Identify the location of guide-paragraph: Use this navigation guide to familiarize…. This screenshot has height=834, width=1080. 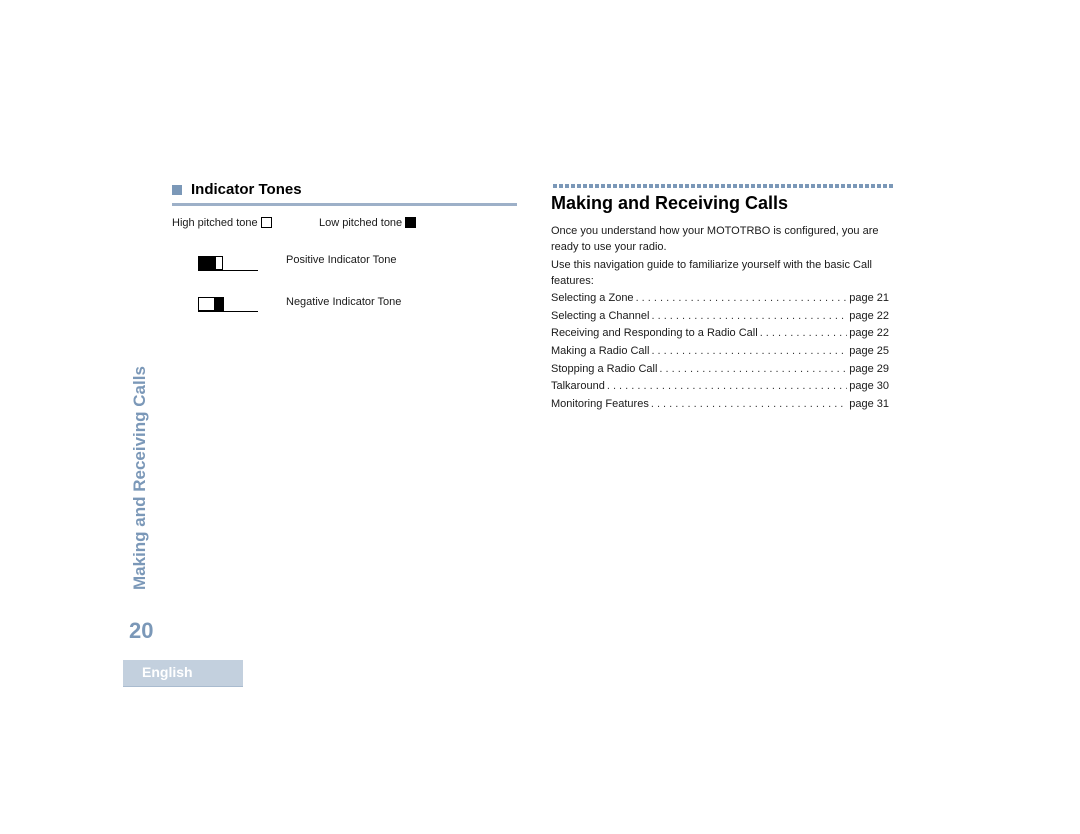
(711, 273).